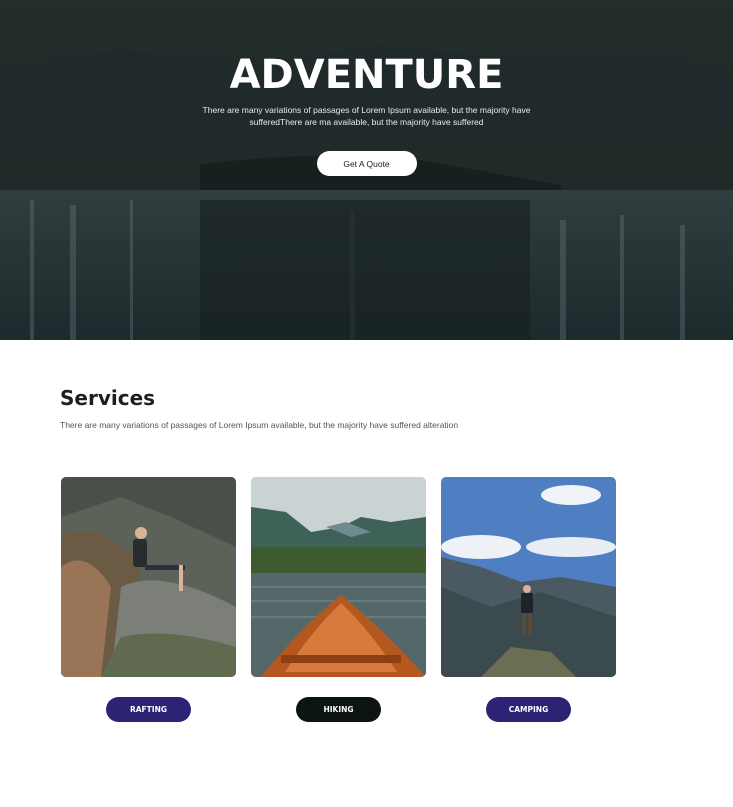 The width and height of the screenshot is (733, 807). What do you see at coordinates (366, 75) in the screenshot?
I see `hero-title: ADVENTURE` at bounding box center [366, 75].